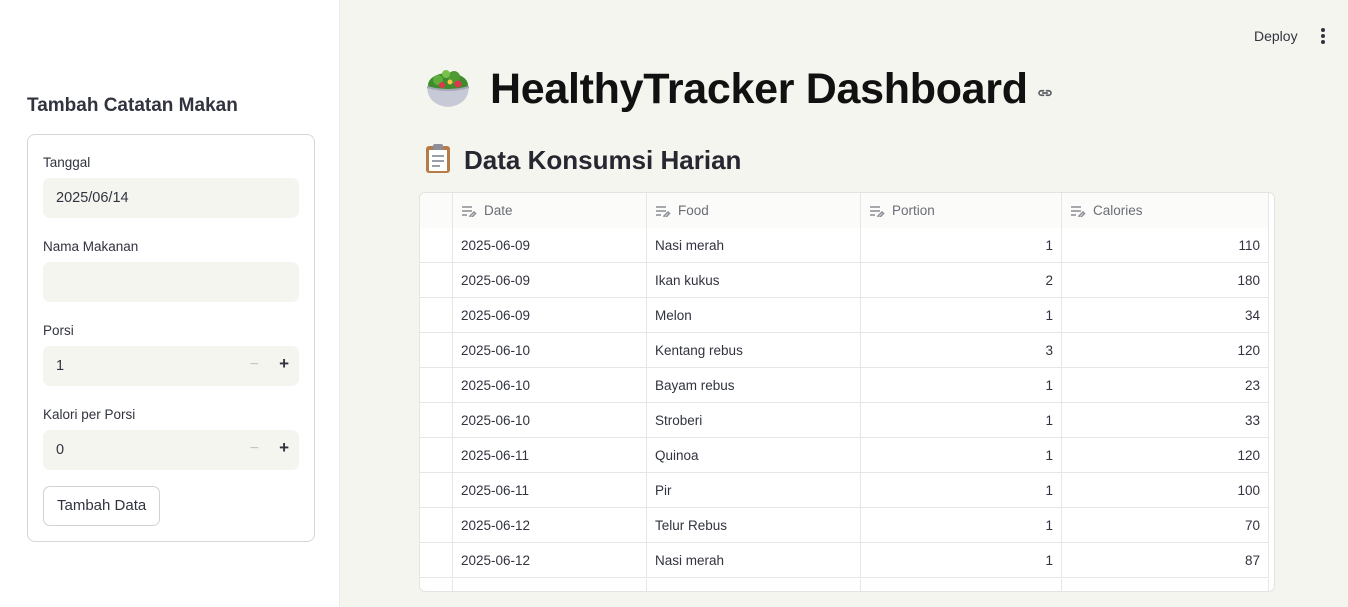  What do you see at coordinates (1323, 36) in the screenshot?
I see `kebab-menu-icon` at bounding box center [1323, 36].